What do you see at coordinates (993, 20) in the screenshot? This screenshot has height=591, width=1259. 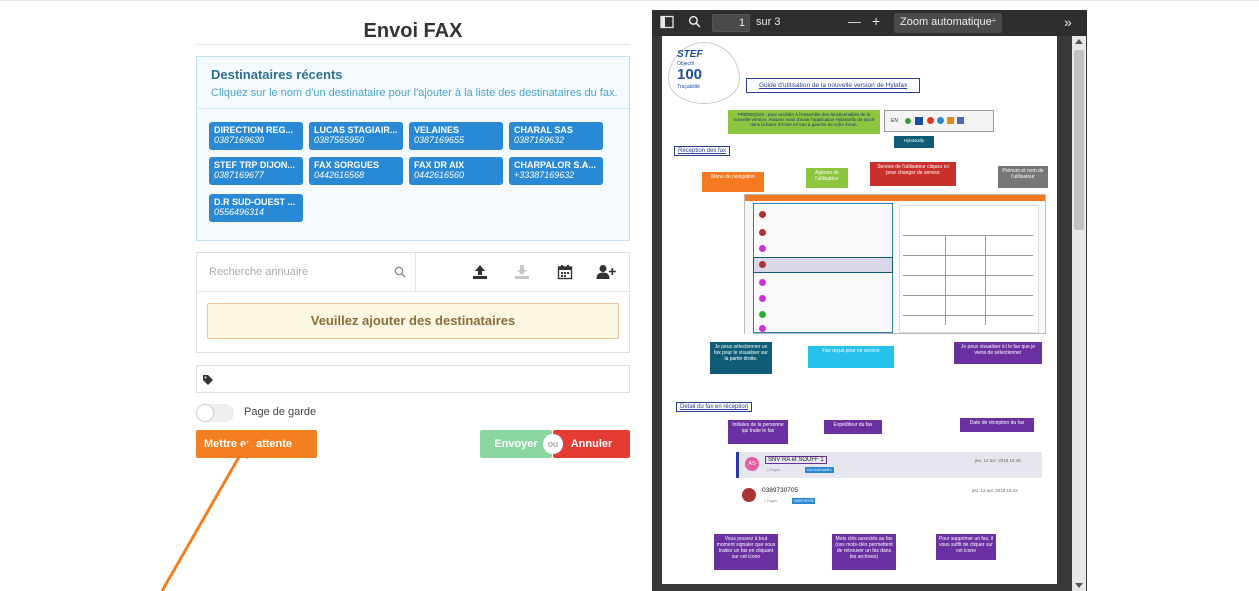 I see `chevron-updown-icon: ÷` at bounding box center [993, 20].